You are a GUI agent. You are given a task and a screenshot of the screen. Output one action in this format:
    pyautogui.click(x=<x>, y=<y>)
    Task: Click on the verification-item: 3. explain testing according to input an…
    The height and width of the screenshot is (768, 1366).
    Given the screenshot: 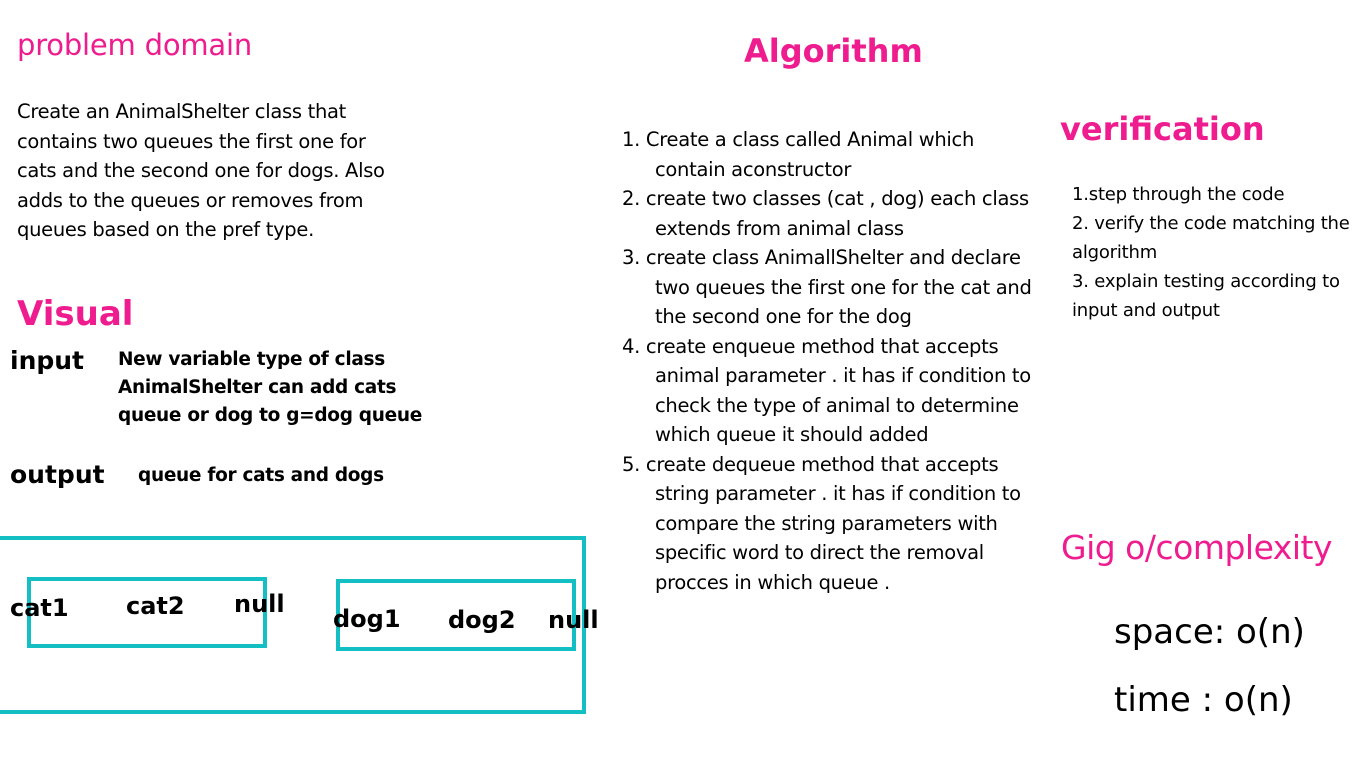 What is the action you would take?
    pyautogui.click(x=1206, y=296)
    